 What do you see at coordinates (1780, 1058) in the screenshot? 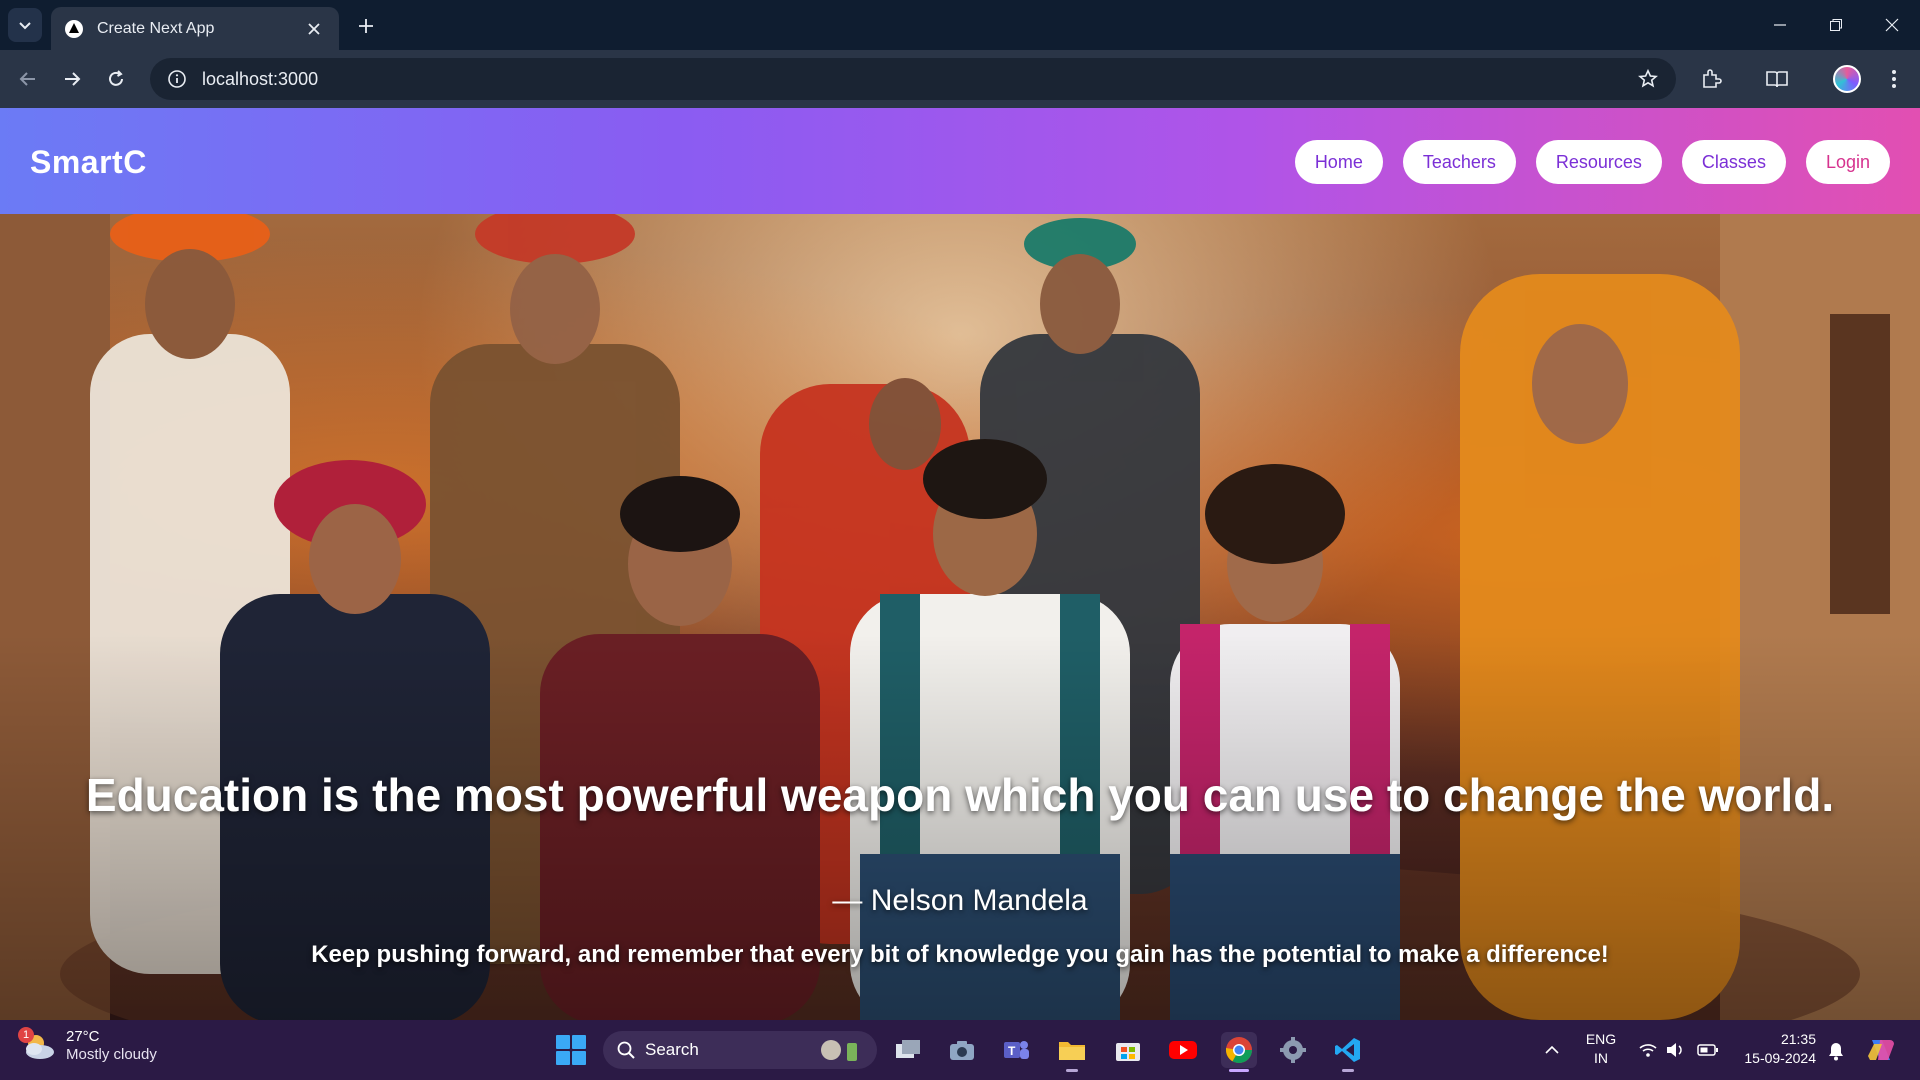
I see `clock-date: 15-09-2024` at bounding box center [1780, 1058].